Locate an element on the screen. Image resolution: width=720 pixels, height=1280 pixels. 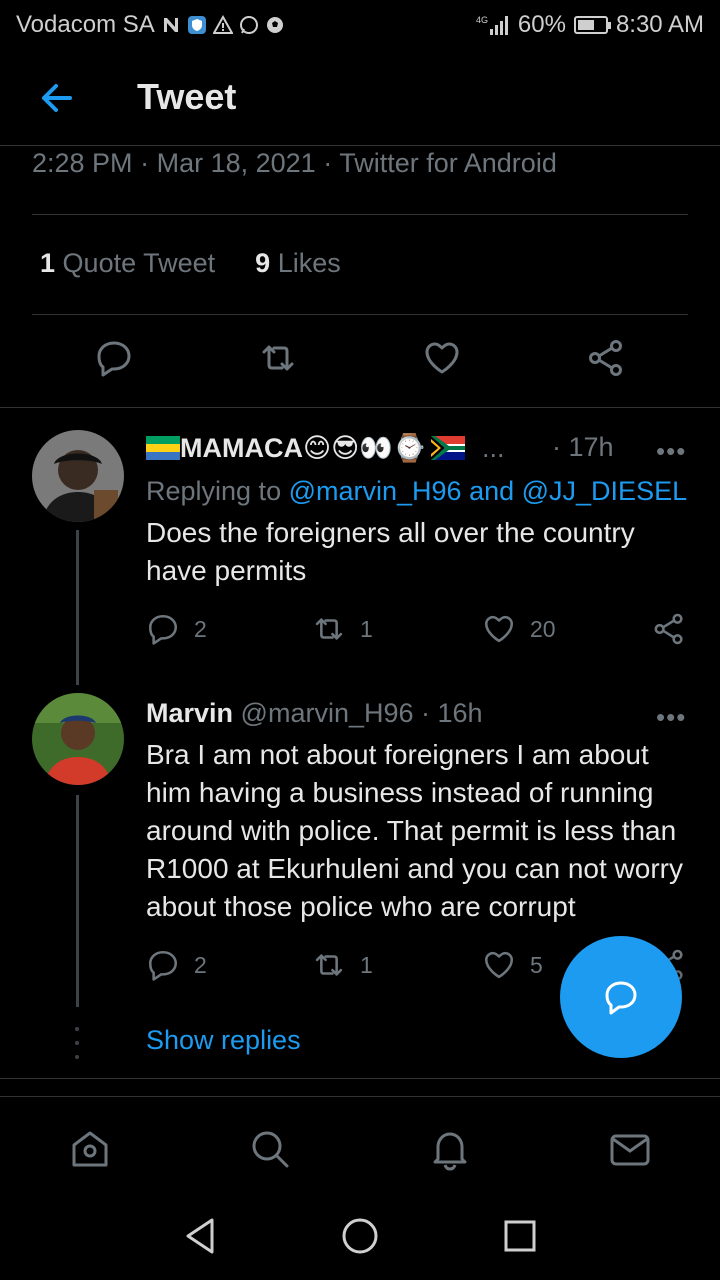
replying-to: Replying to @marvin_H96 and @JJ_DIESEL is located at coordinates (417, 491).